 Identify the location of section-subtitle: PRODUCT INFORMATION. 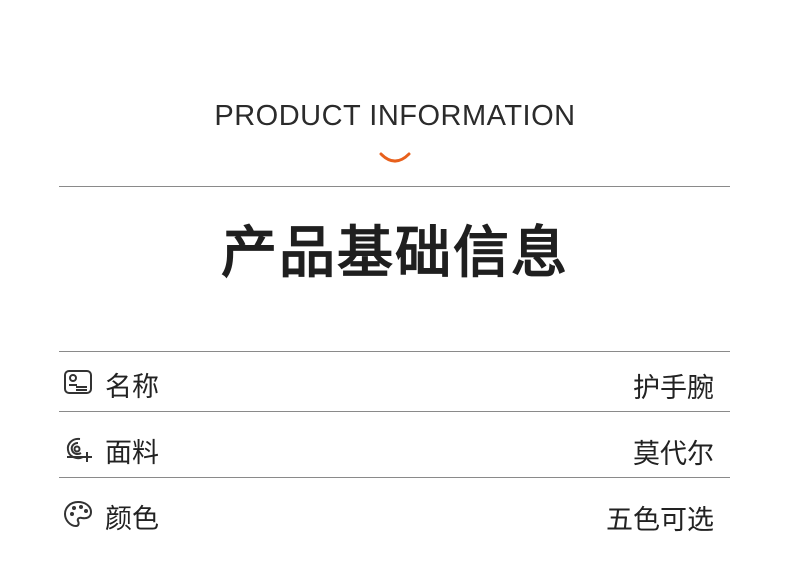
(395, 116).